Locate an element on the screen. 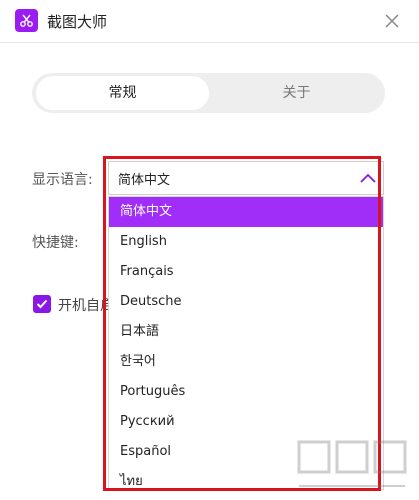 This screenshot has height=500, width=419. check-icon is located at coordinates (42, 304).